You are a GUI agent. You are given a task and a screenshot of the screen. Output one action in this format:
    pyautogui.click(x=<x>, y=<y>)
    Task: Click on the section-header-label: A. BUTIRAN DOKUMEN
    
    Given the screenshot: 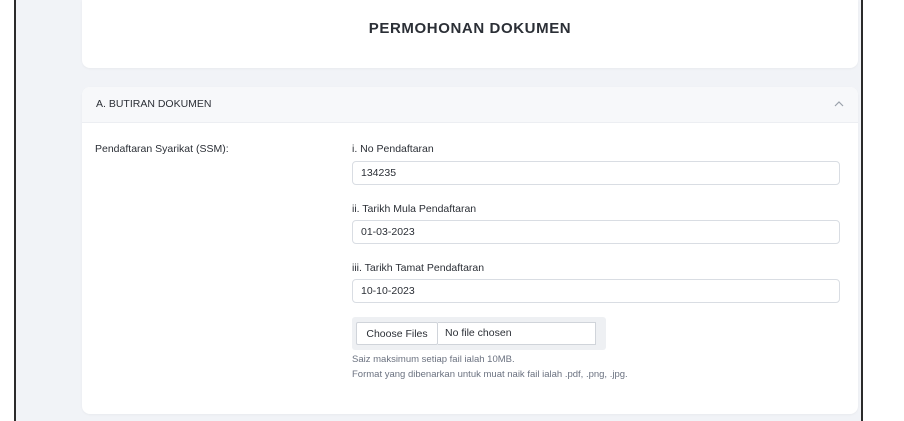 What is the action you would take?
    pyautogui.click(x=154, y=104)
    